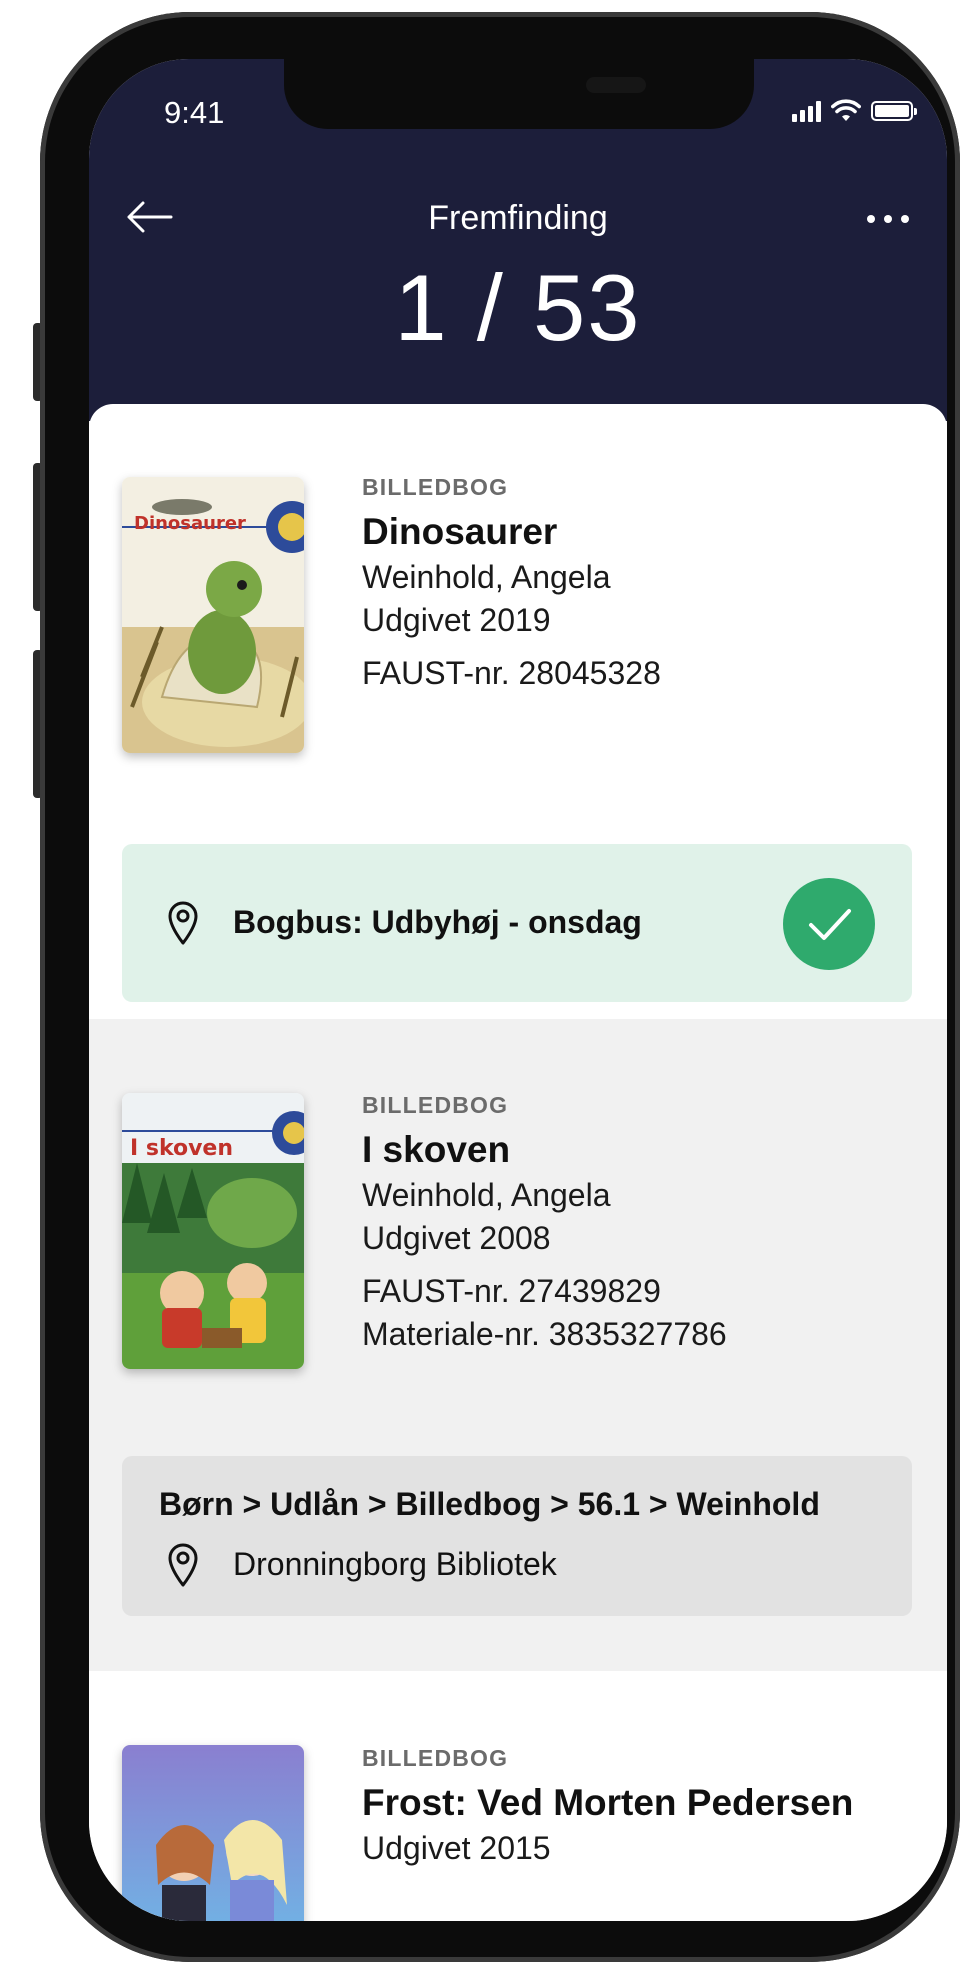  Describe the element at coordinates (456, 620) in the screenshot. I see `book-published: Udgivet 2019` at that location.